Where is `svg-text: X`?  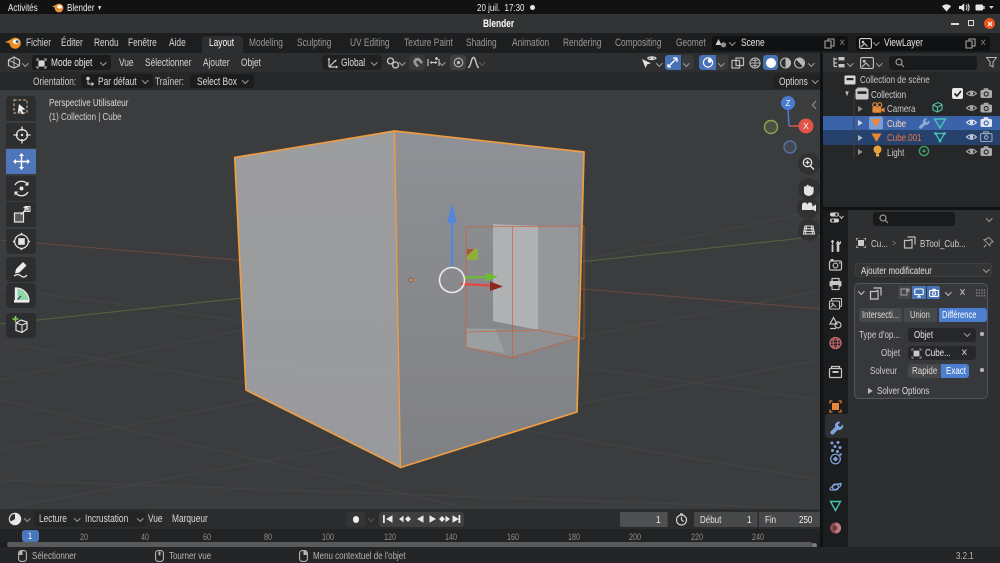
svg-text: X is located at coordinates (806, 126).